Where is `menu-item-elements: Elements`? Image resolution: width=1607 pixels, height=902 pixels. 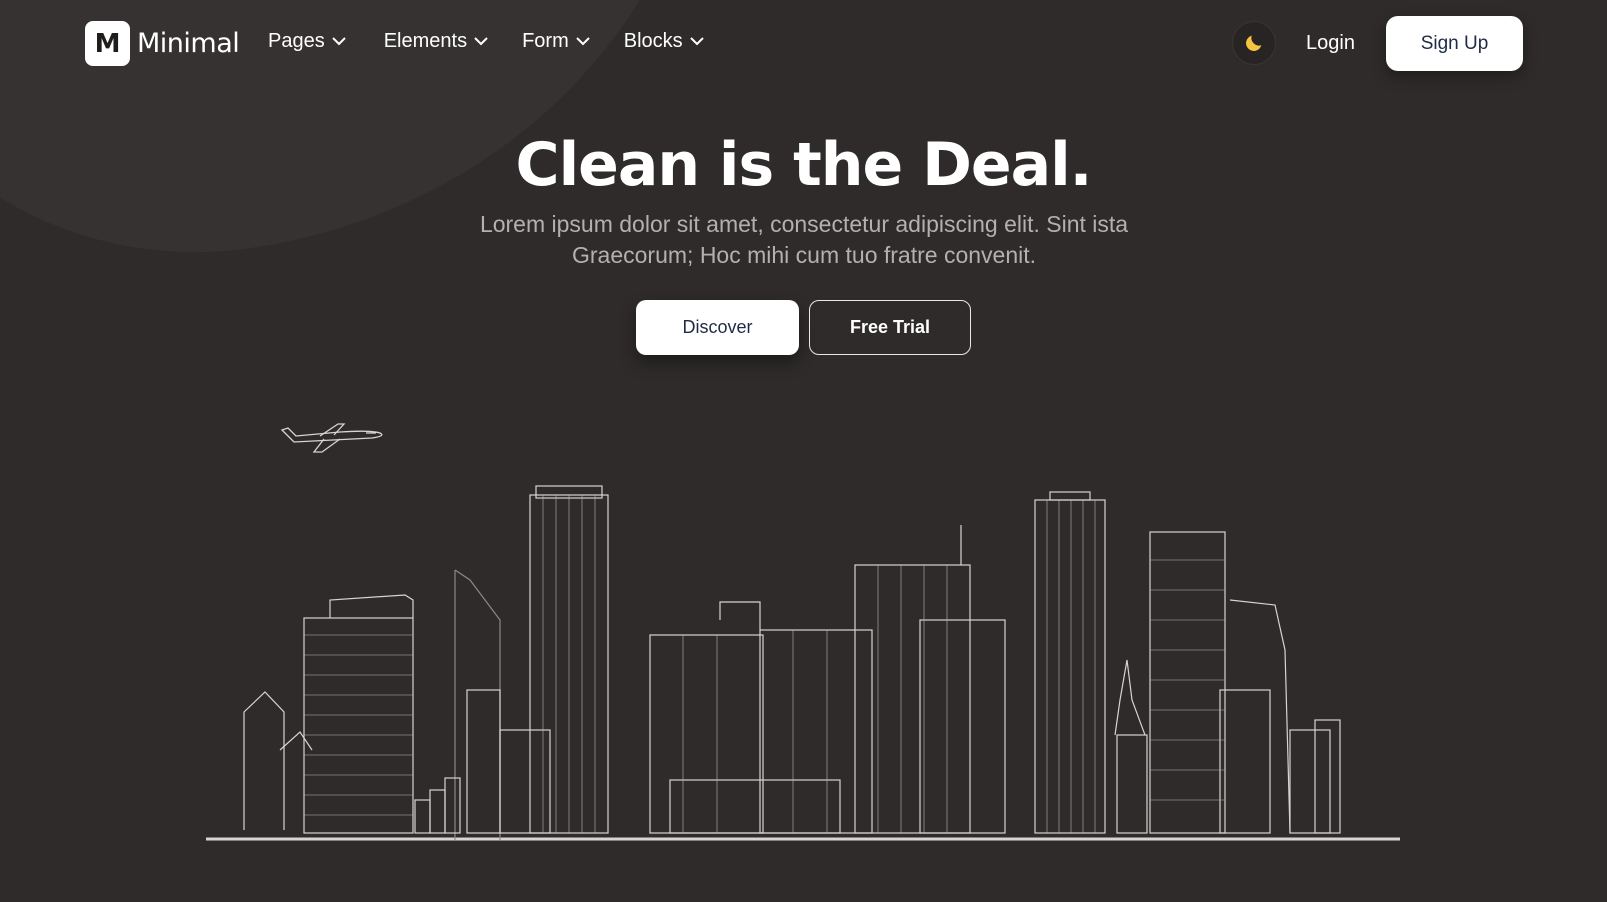
menu-item-elements: Elements is located at coordinates (436, 41).